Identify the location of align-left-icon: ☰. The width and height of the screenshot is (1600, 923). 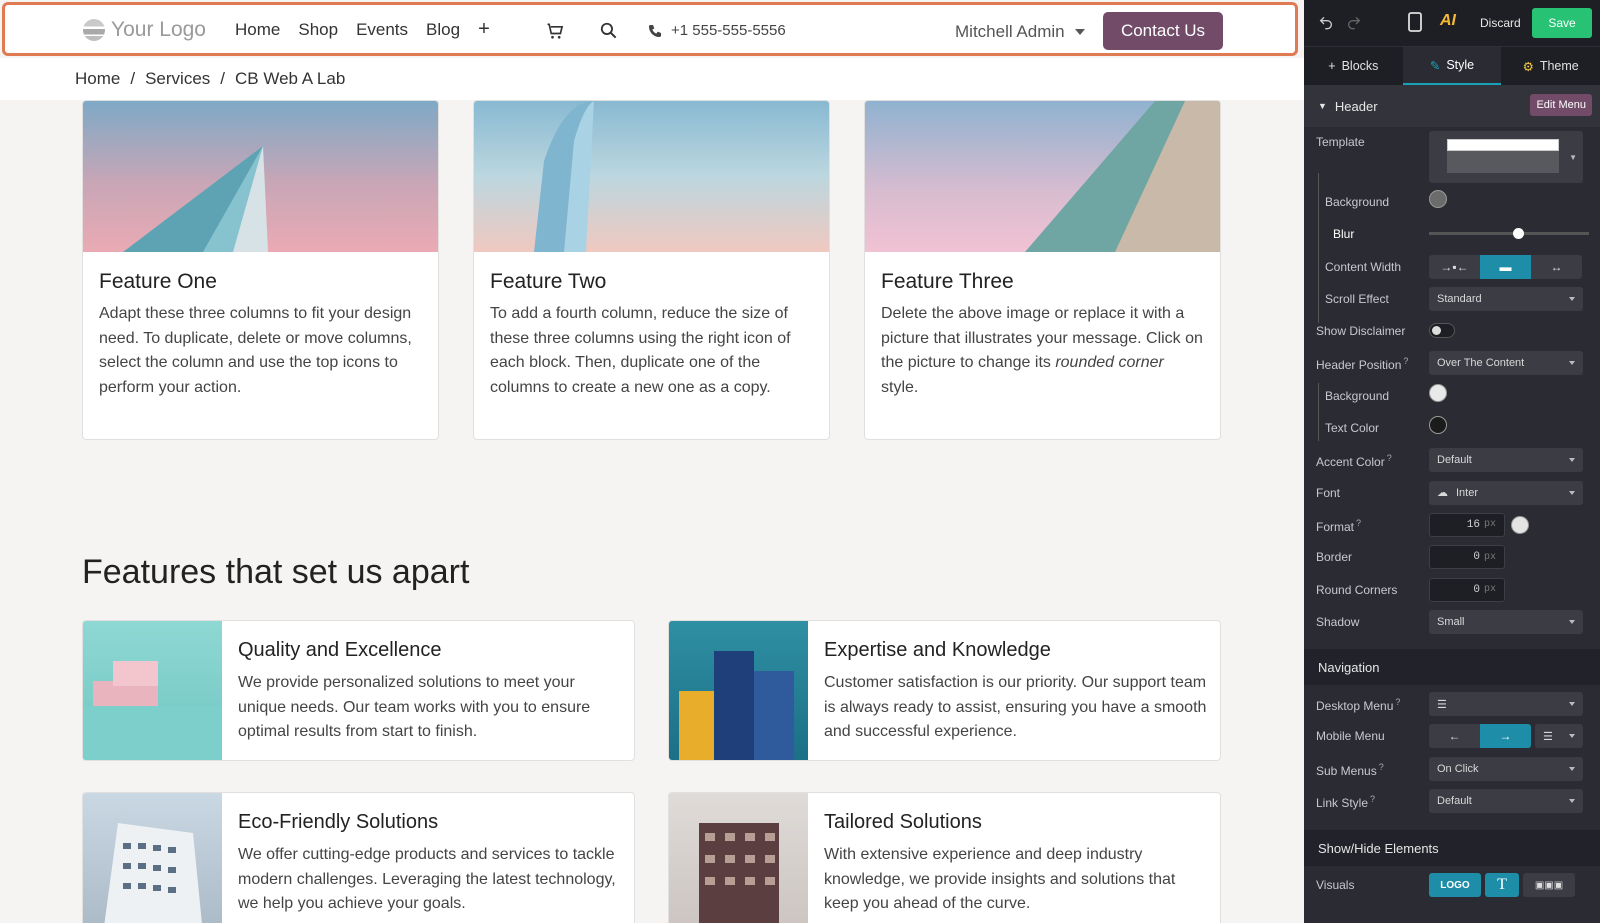
(1548, 736).